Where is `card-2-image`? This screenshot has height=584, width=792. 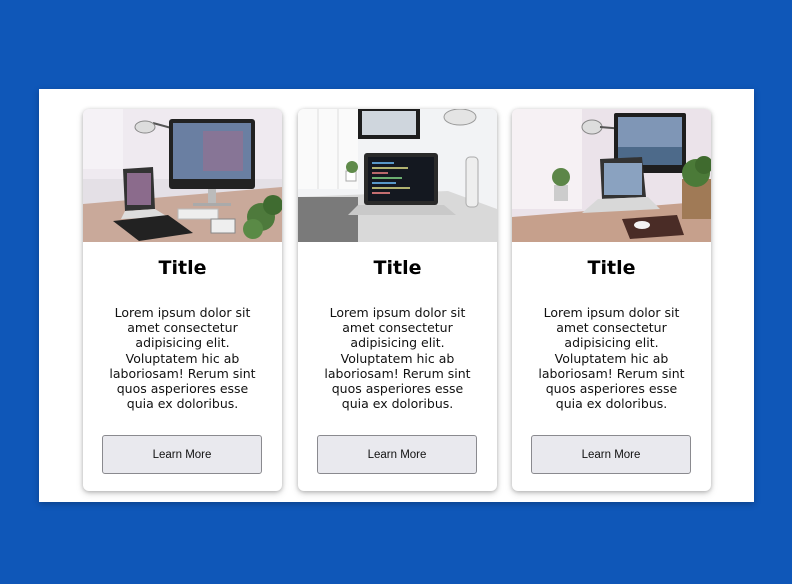
card-2-image is located at coordinates (397, 175).